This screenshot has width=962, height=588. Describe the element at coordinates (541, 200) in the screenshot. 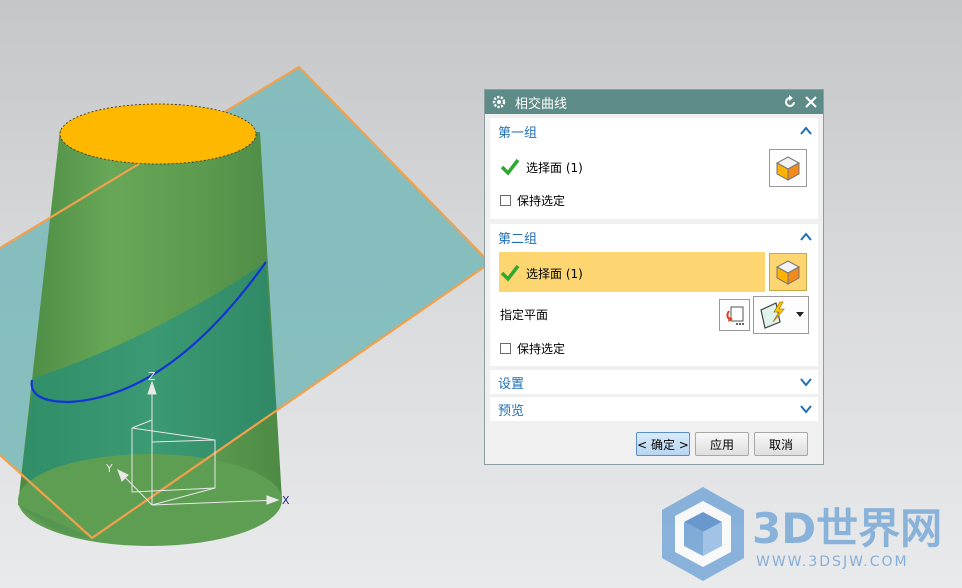

I see `group1-keep-selected-label: 保持选定` at that location.